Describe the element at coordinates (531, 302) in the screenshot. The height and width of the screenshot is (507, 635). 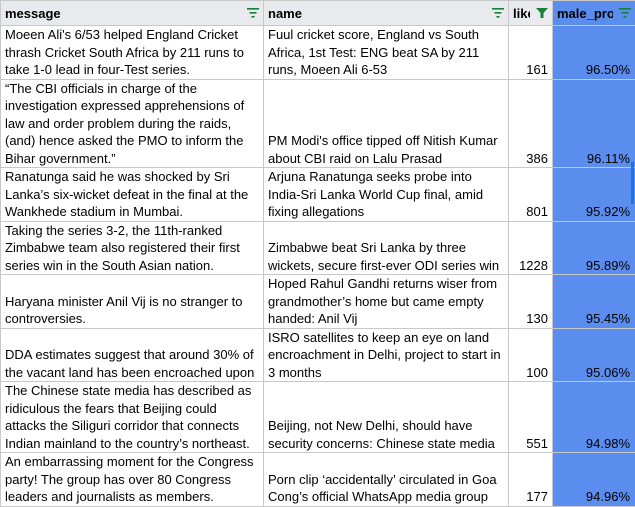
I see `like-cell: 130` at that location.